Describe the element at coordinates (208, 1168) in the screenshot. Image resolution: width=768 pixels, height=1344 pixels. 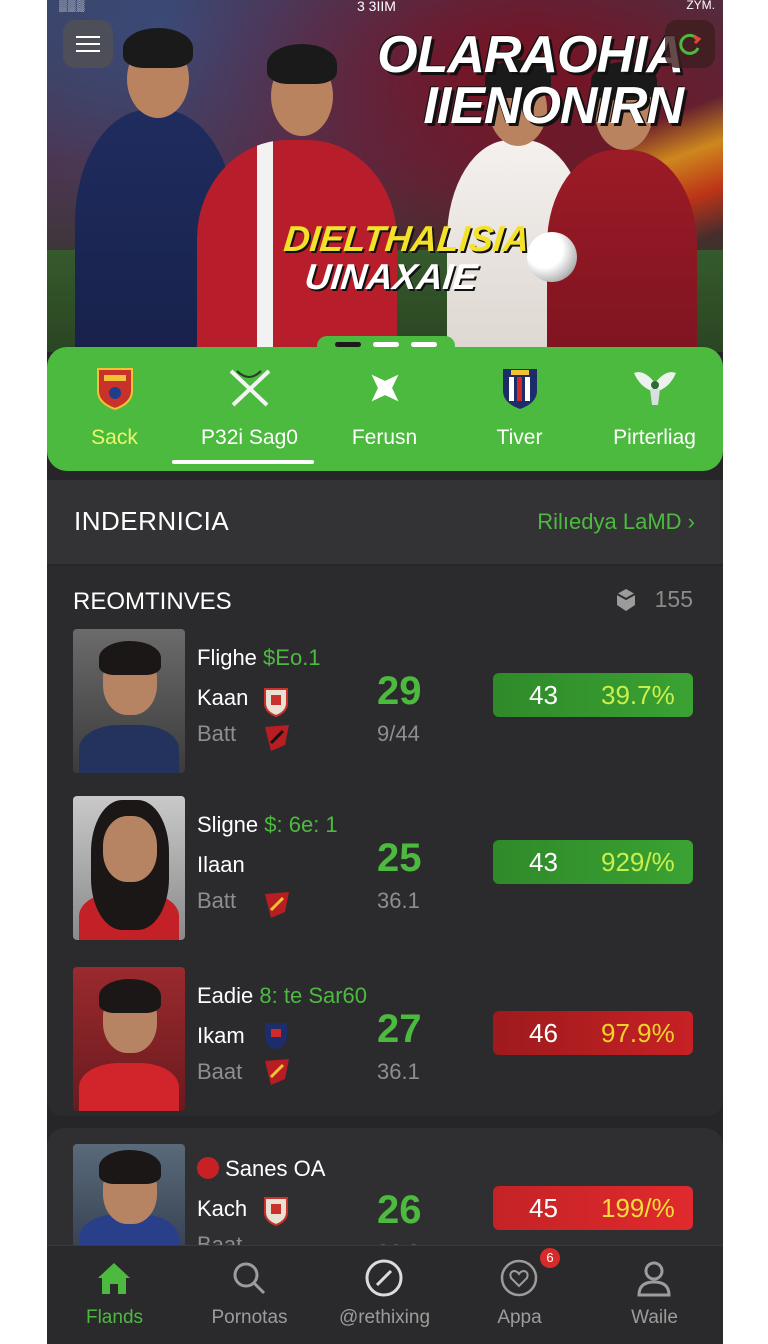
I see `red-badge-icon` at that location.